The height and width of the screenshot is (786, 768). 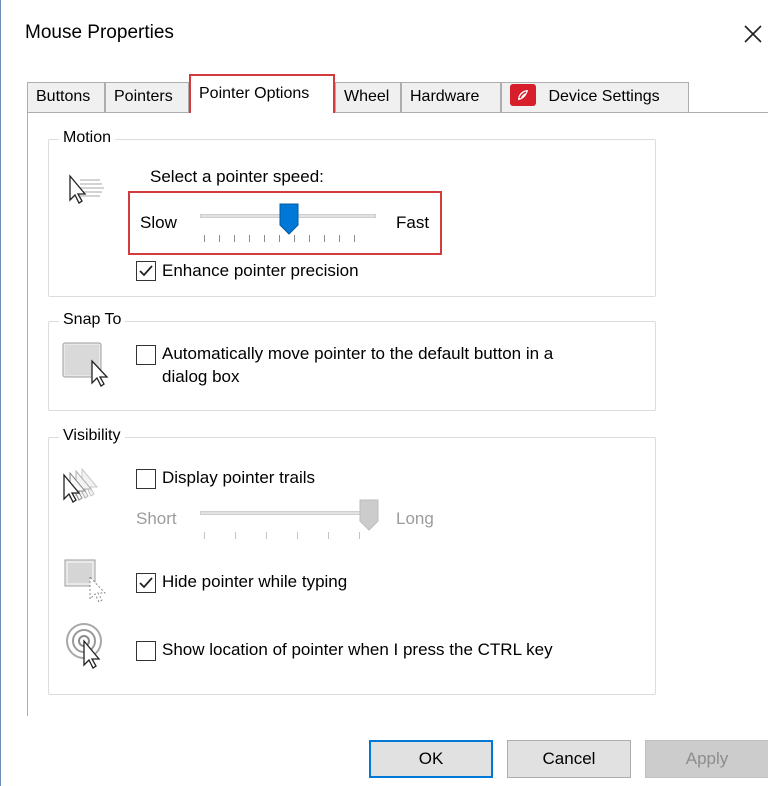 What do you see at coordinates (384, 33) in the screenshot?
I see `title-bar: Mouse Properties` at bounding box center [384, 33].